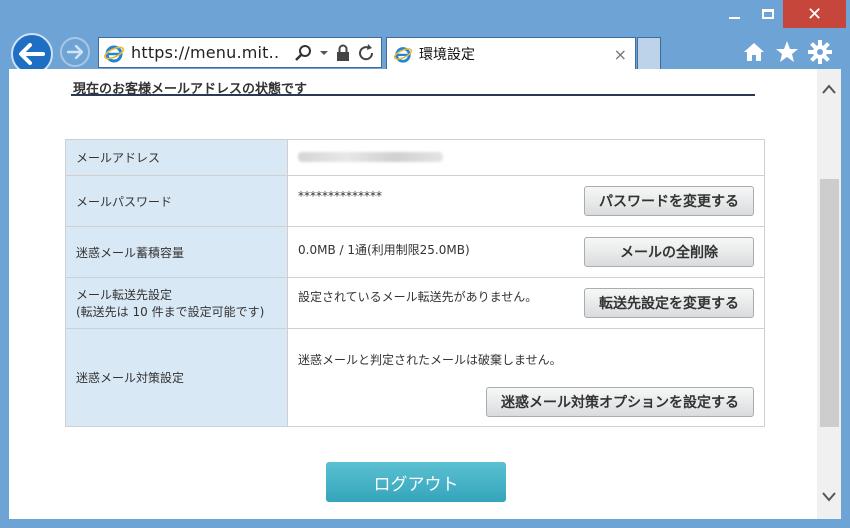 Image resolution: width=850 pixels, height=528 pixels. I want to click on new-tab-button, so click(649, 53).